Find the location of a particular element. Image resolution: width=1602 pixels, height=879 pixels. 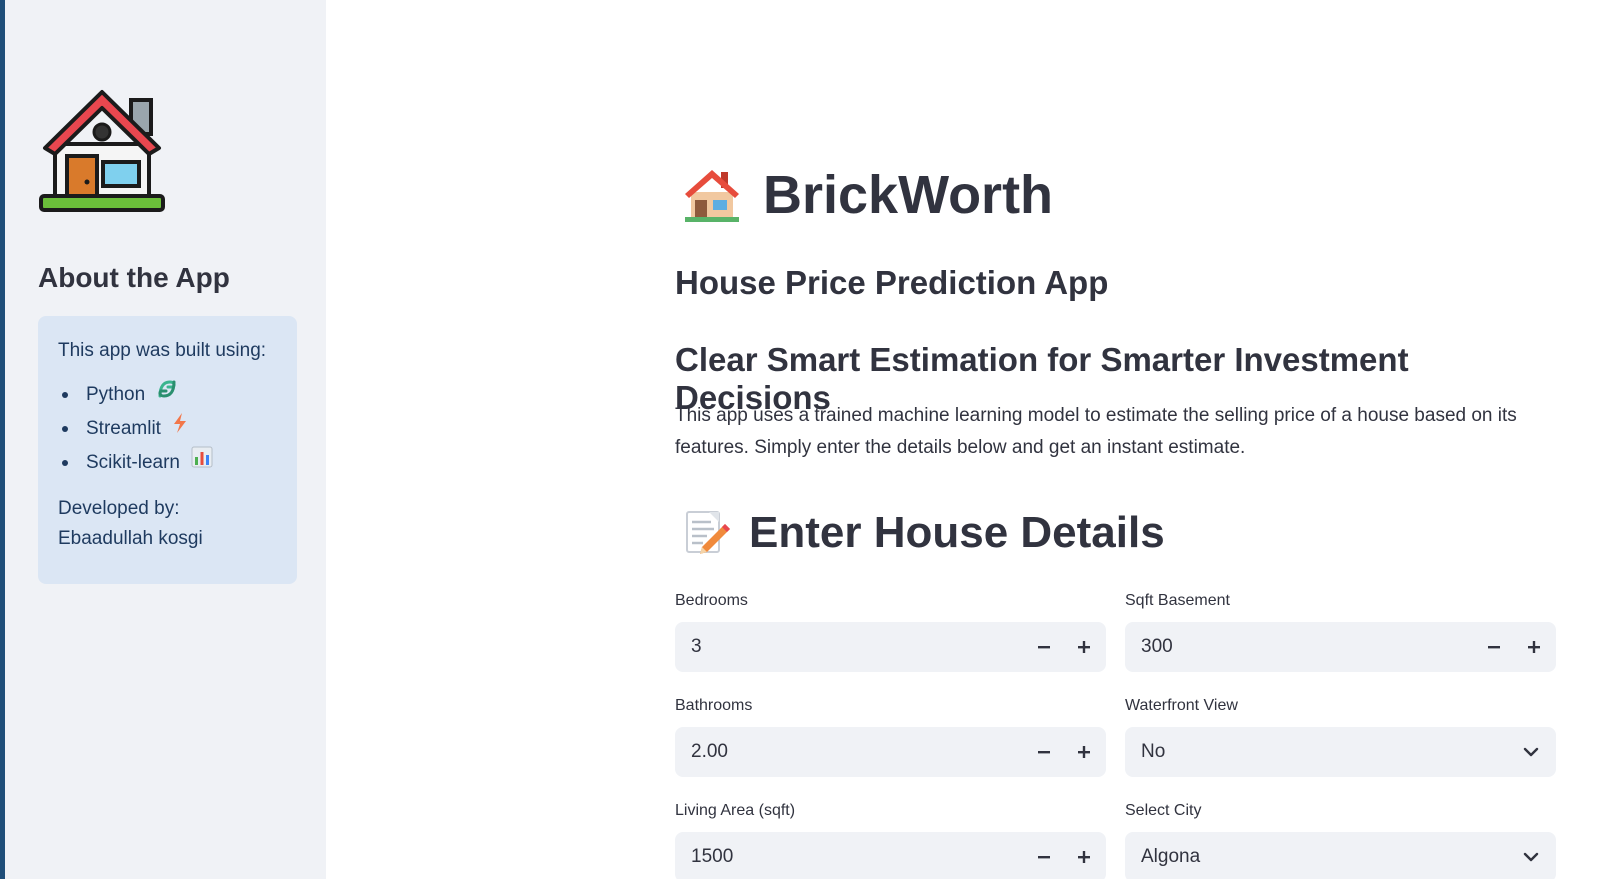

page-title-row: BrickWorth is located at coordinates (867, 195).